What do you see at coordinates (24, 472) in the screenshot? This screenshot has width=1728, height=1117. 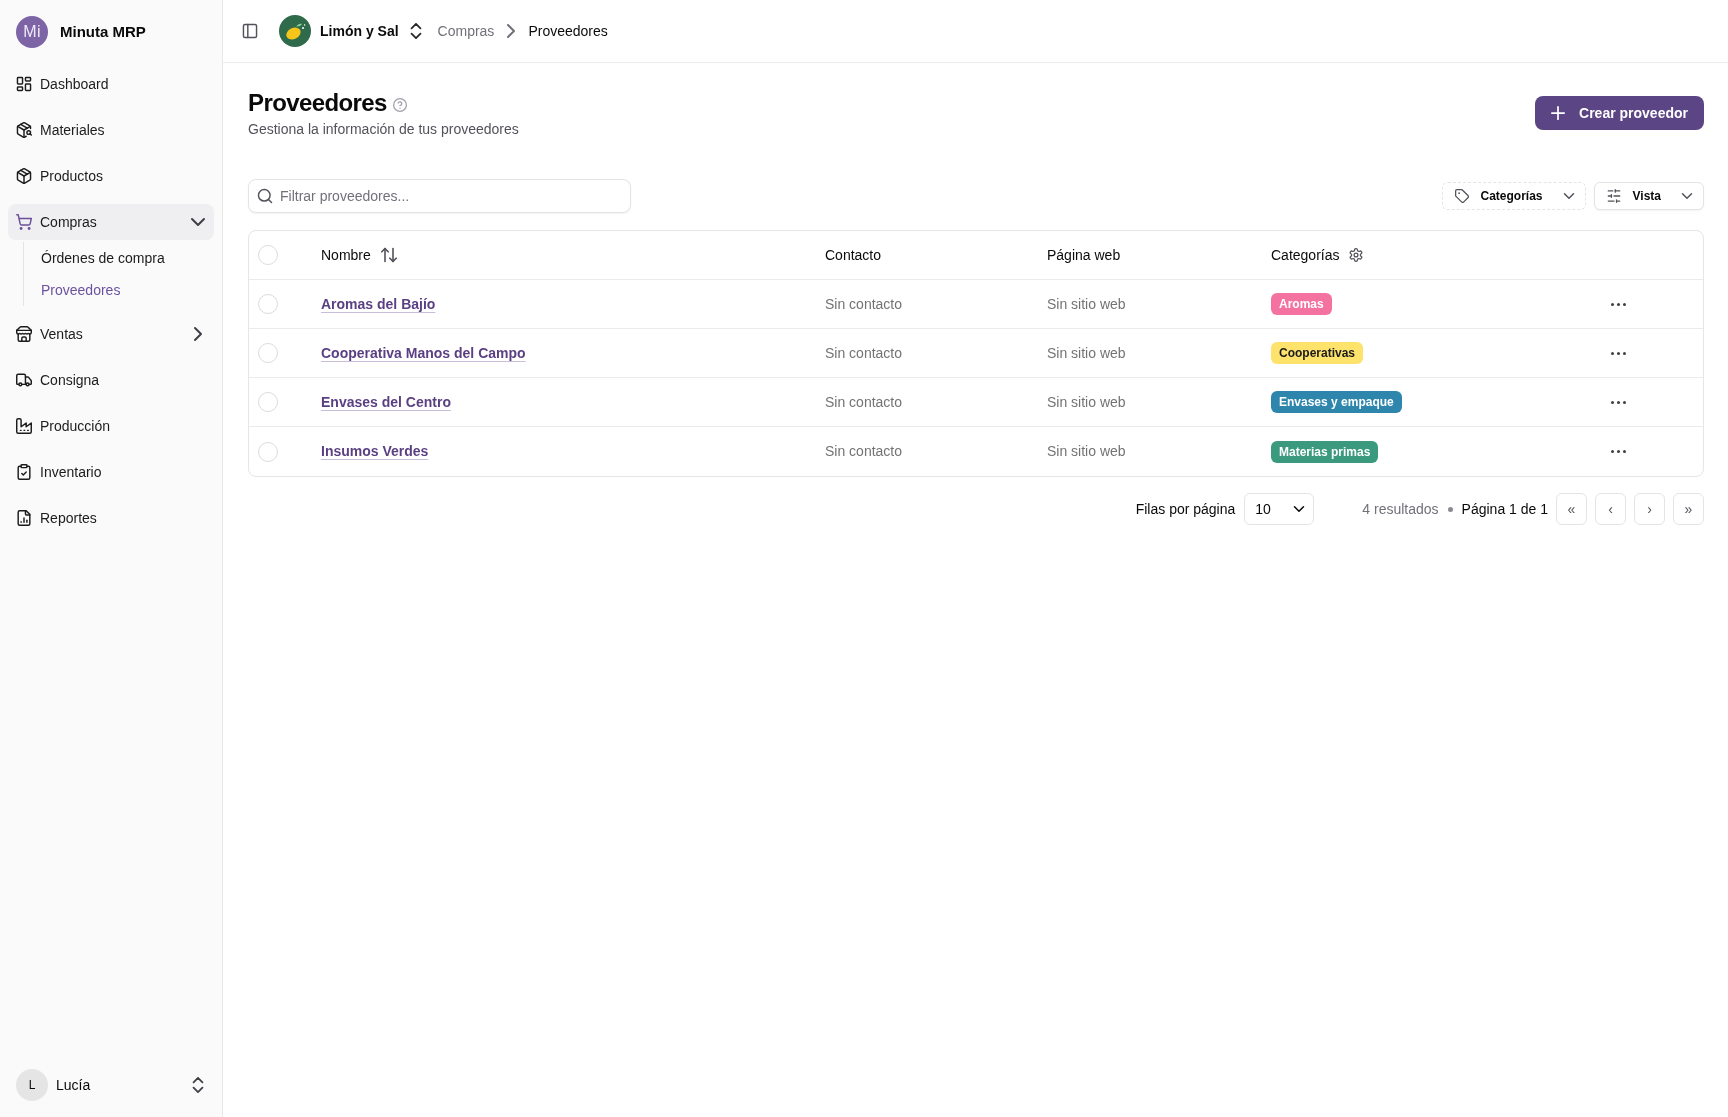 I see `clipboard-check-icon` at bounding box center [24, 472].